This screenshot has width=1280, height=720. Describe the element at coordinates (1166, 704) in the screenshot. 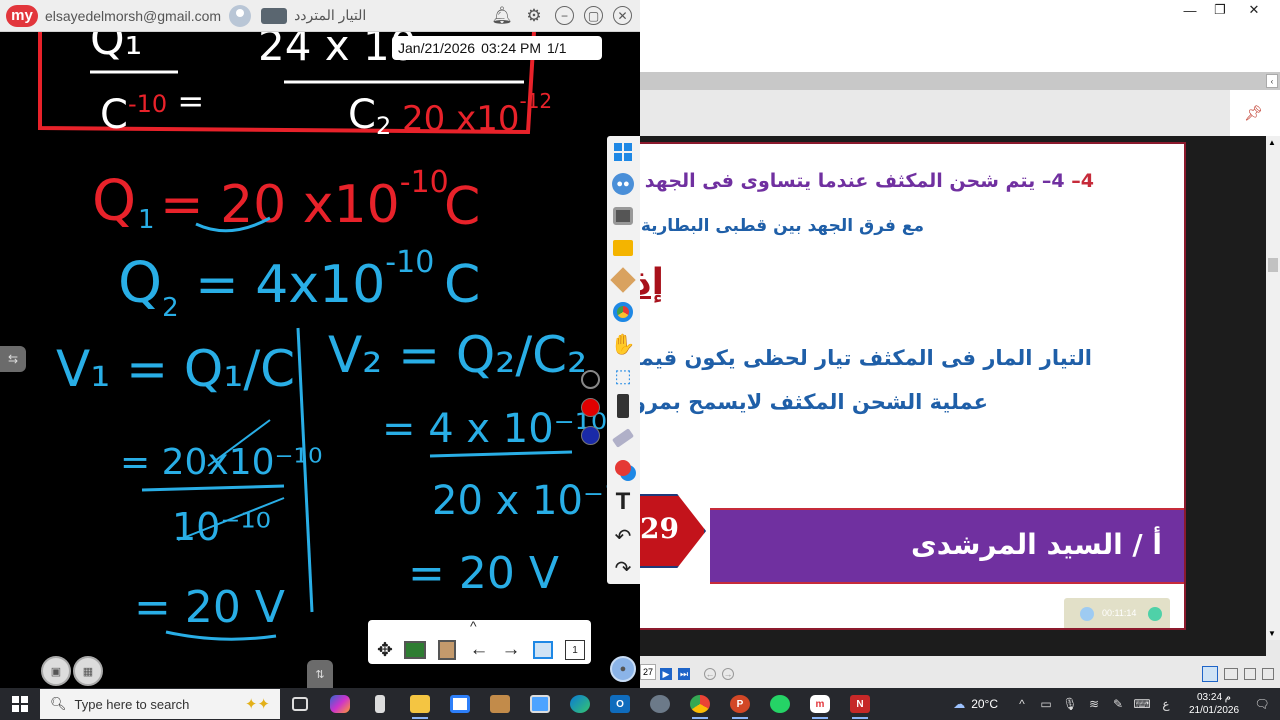

I see `language-indicator: ع` at that location.